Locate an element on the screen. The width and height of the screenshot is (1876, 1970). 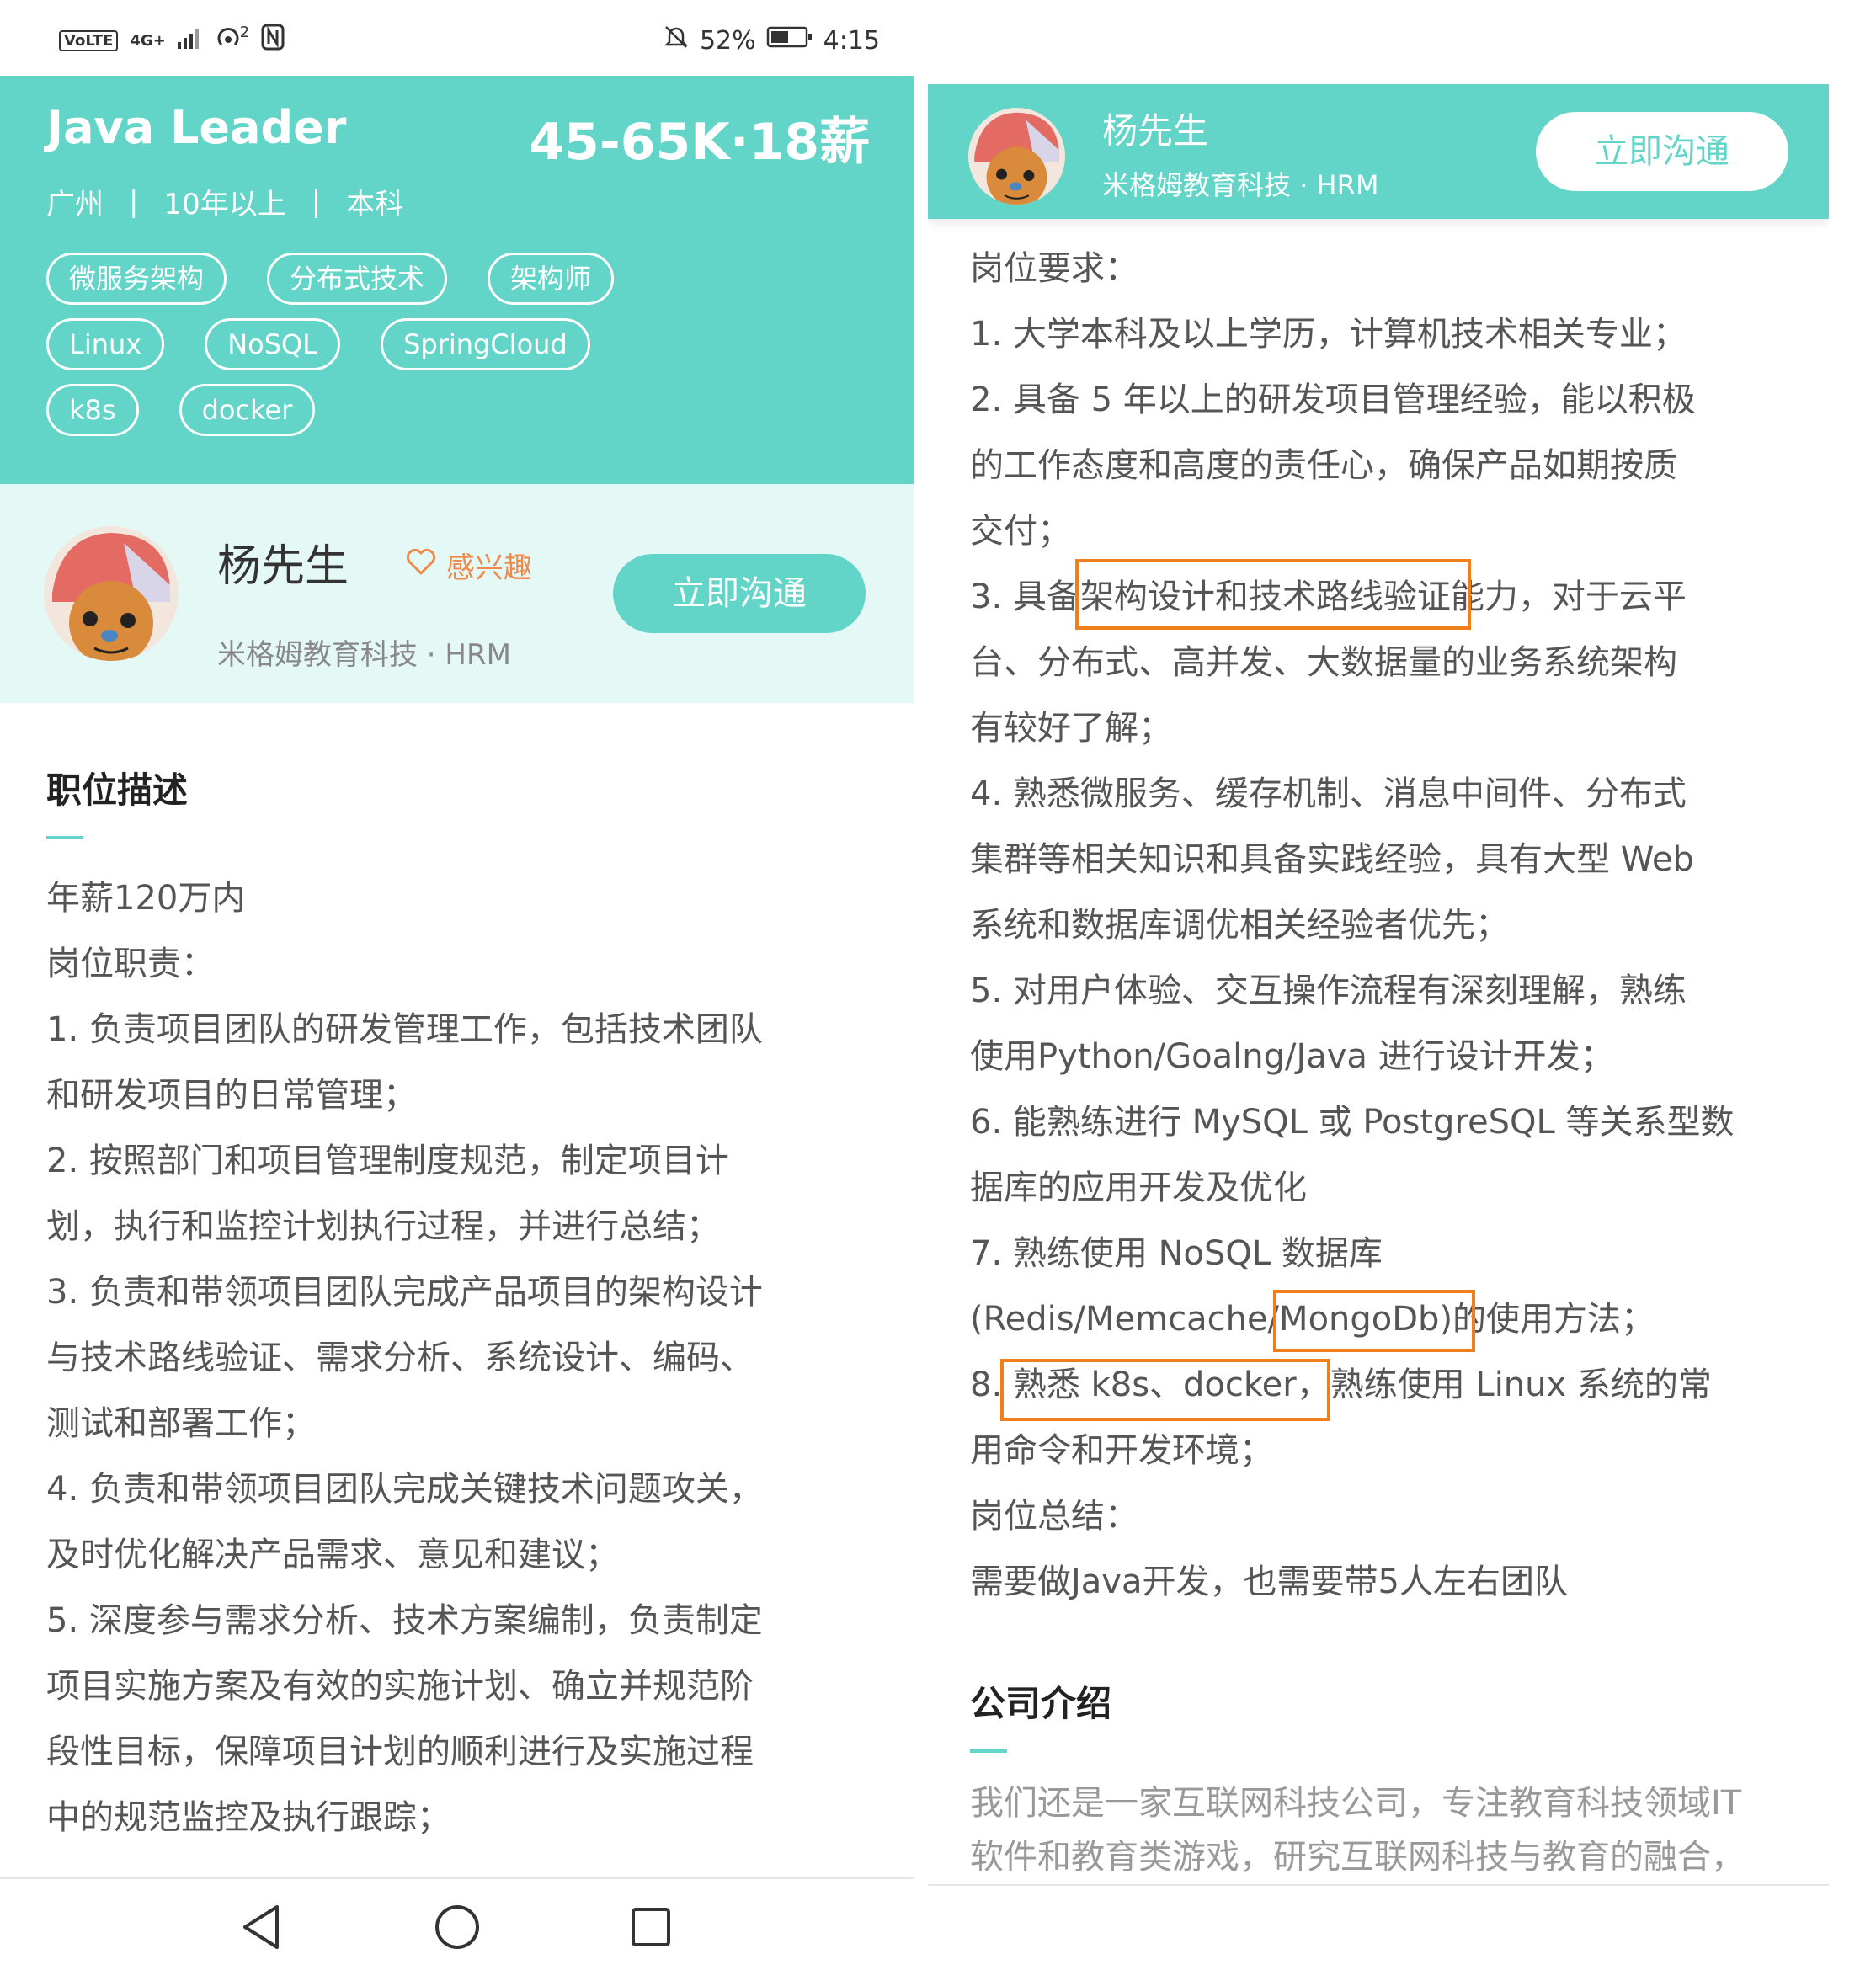
skill-tag: Linux is located at coordinates (106, 344).